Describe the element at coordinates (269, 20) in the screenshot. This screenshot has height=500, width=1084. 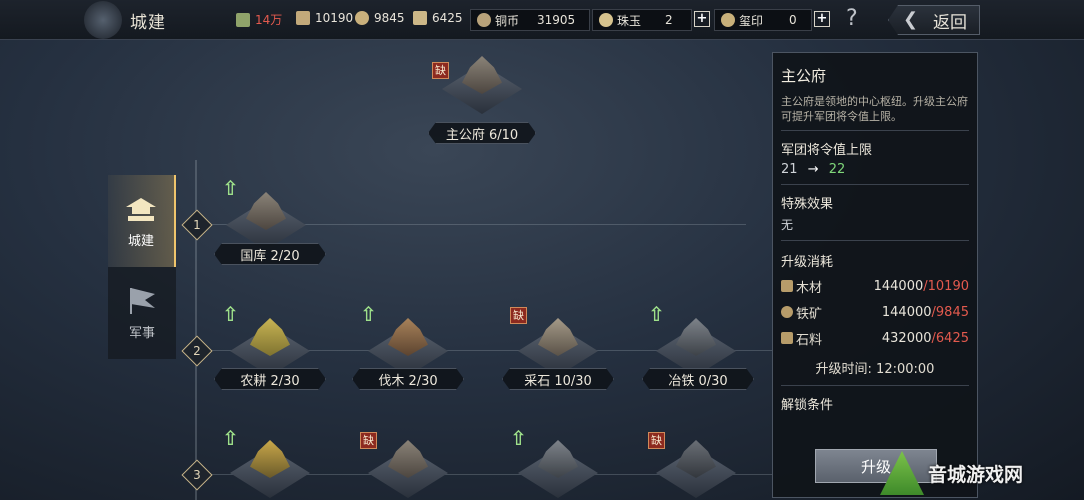
I see `resource-food-value: 14万` at that location.